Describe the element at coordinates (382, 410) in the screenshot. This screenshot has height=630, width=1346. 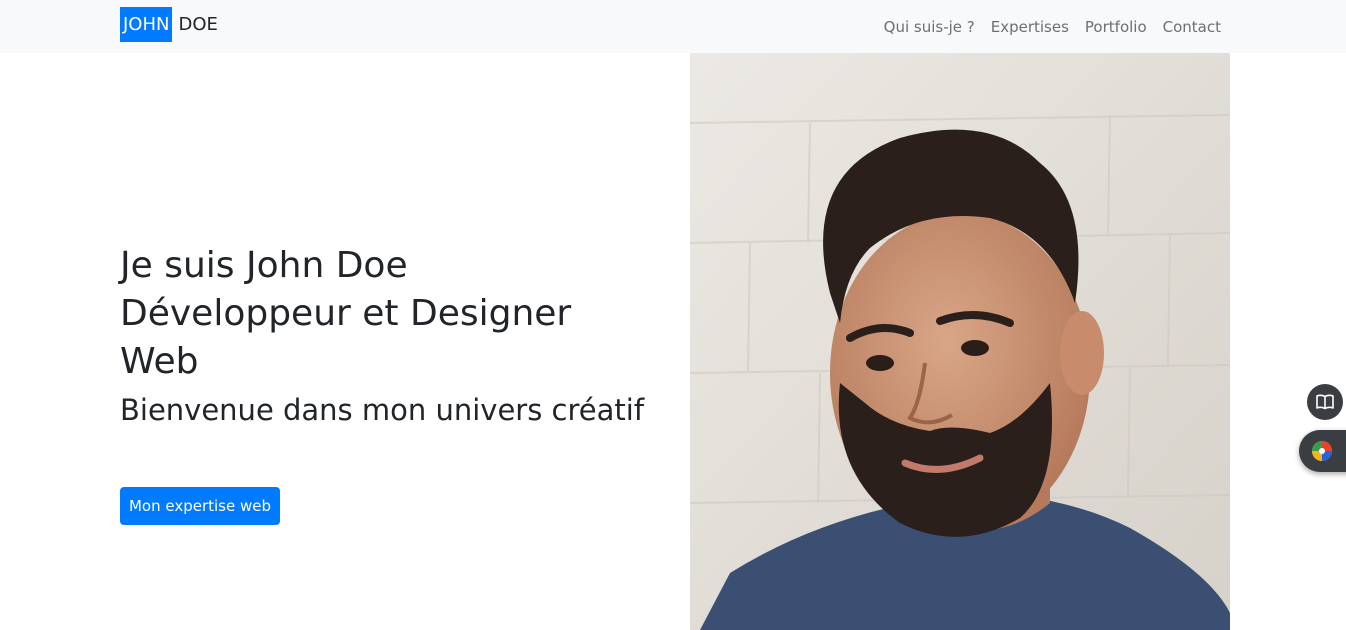
I see `hero-subtitle: Bienvenue dans mon univers créatif` at that location.